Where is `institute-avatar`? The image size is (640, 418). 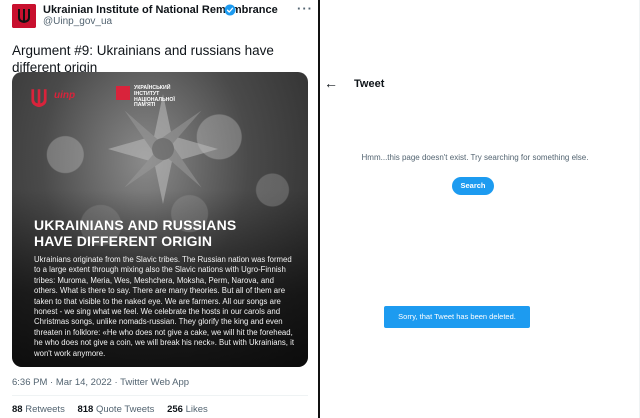 institute-avatar is located at coordinates (24, 16).